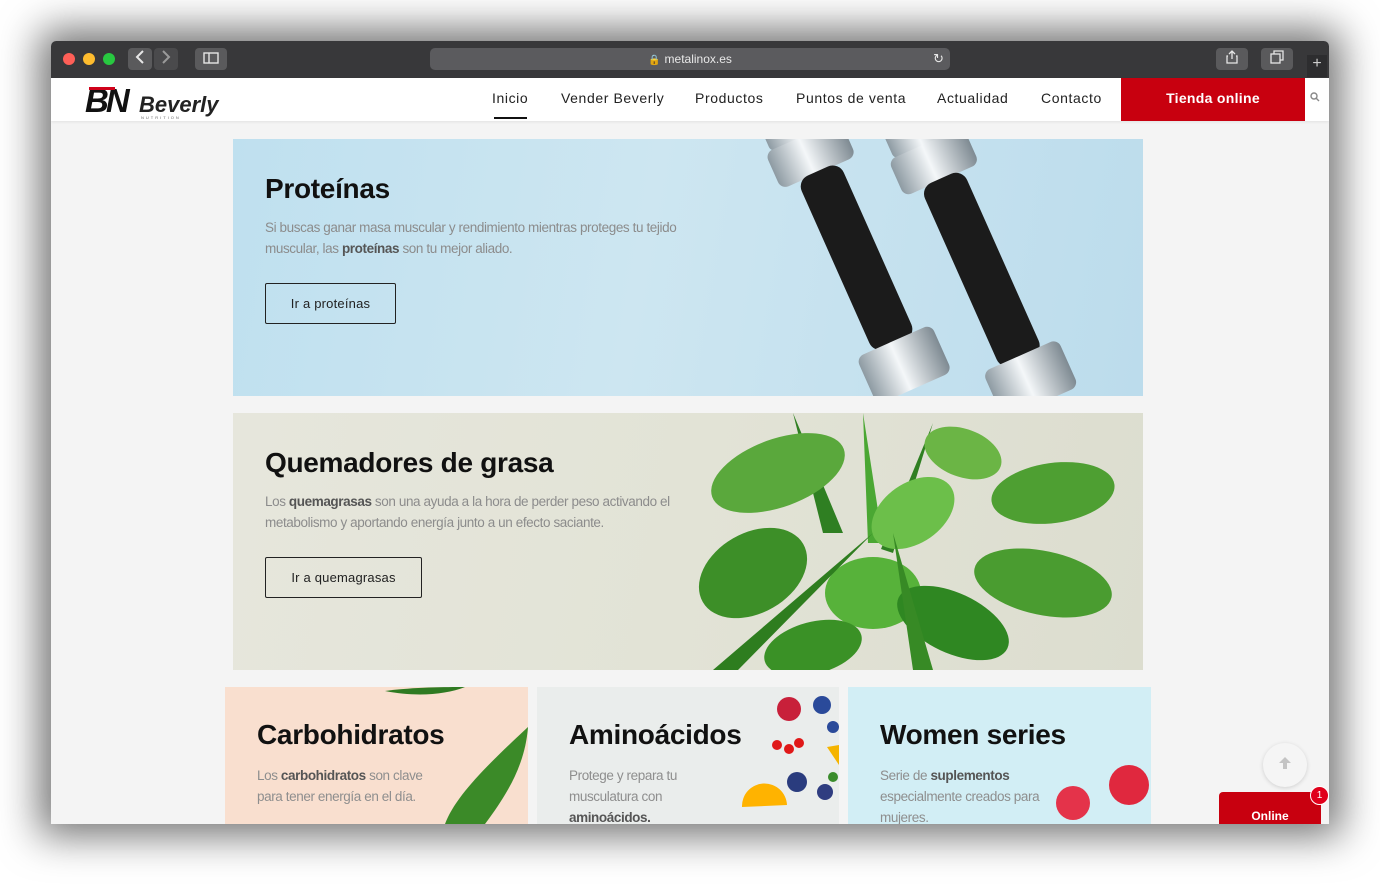  What do you see at coordinates (89, 59) in the screenshot?
I see `minimize-window-button` at bounding box center [89, 59].